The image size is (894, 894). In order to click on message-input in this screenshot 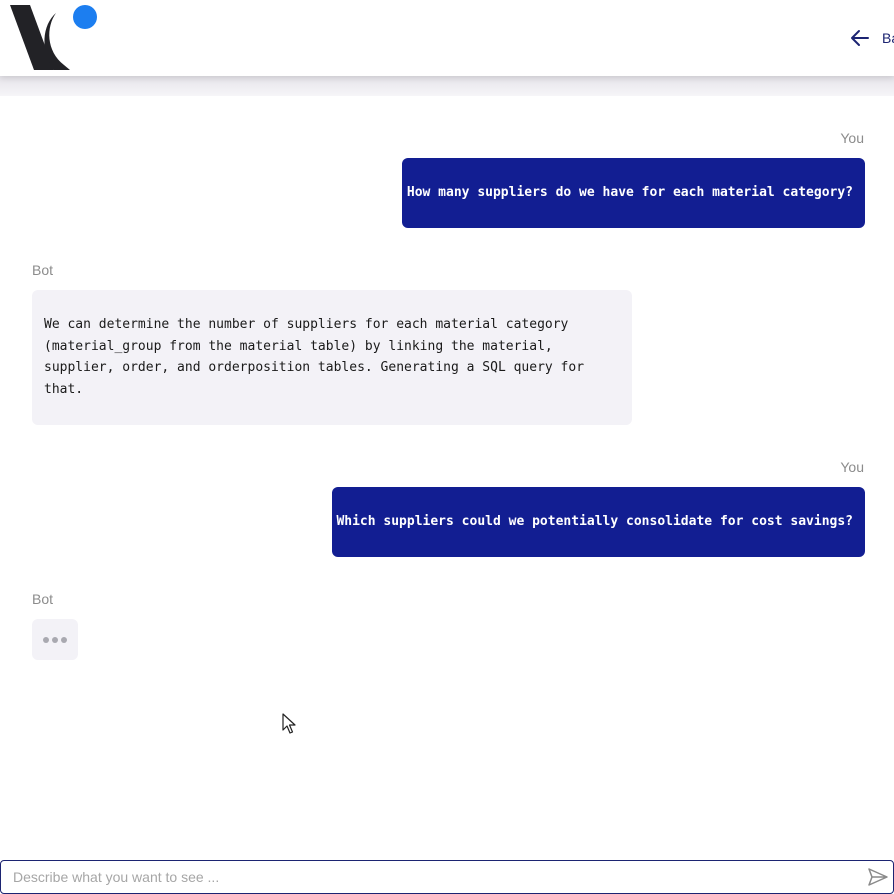, I will do `click(447, 877)`.